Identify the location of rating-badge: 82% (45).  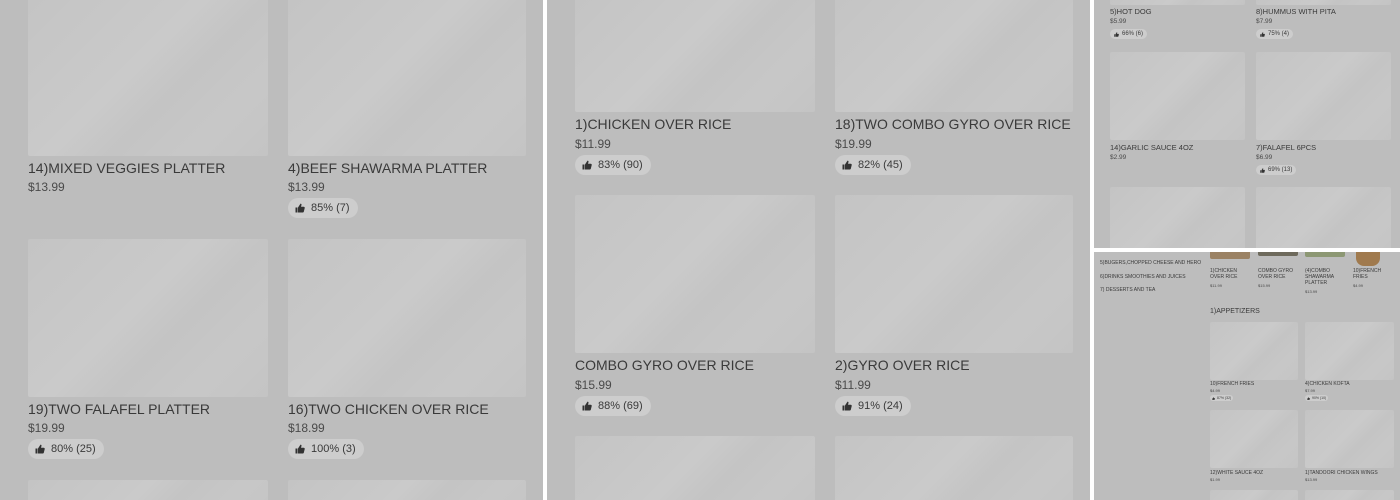
(873, 165).